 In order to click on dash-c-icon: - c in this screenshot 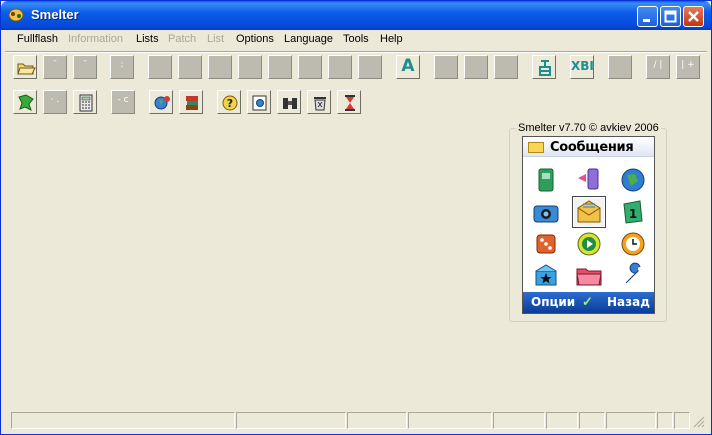, I will do `click(123, 100)`.